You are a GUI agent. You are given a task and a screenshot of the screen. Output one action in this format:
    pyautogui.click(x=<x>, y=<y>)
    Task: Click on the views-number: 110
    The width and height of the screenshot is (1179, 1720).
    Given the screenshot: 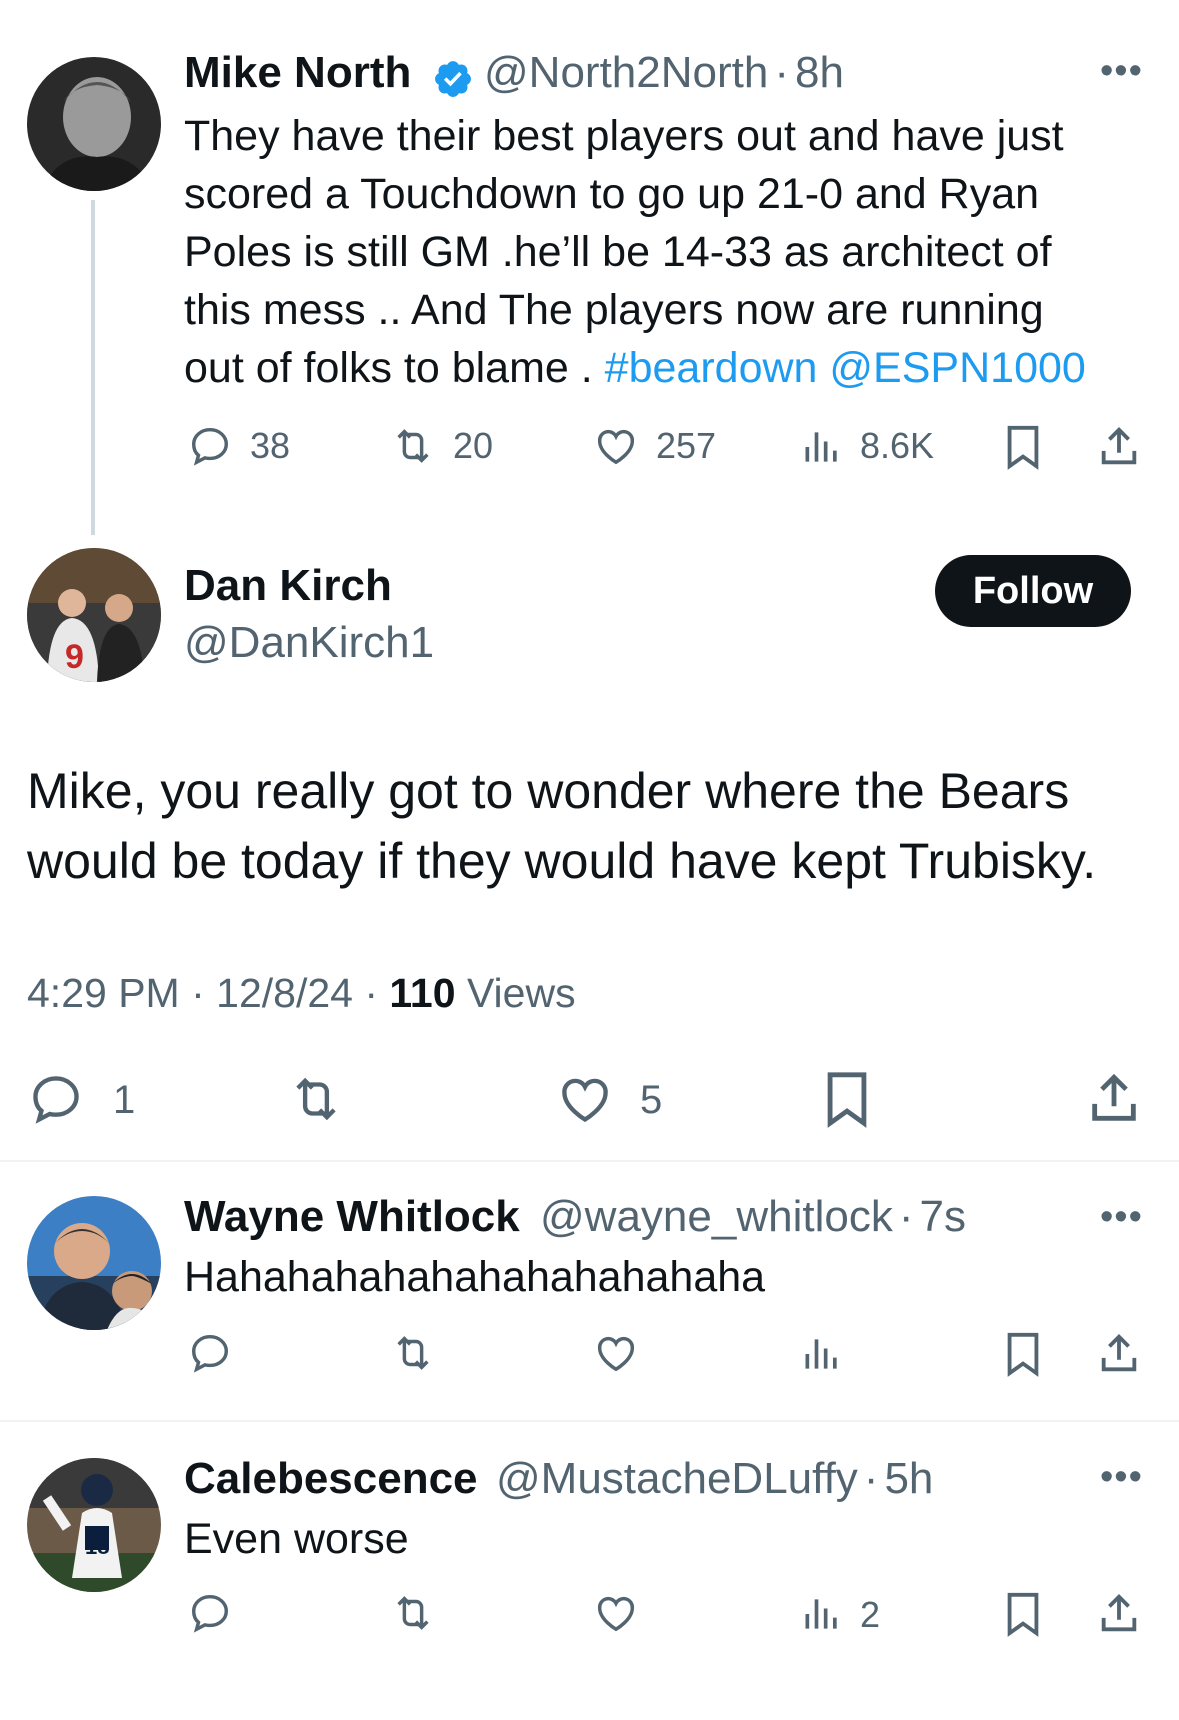 What is the action you would take?
    pyautogui.click(x=422, y=993)
    